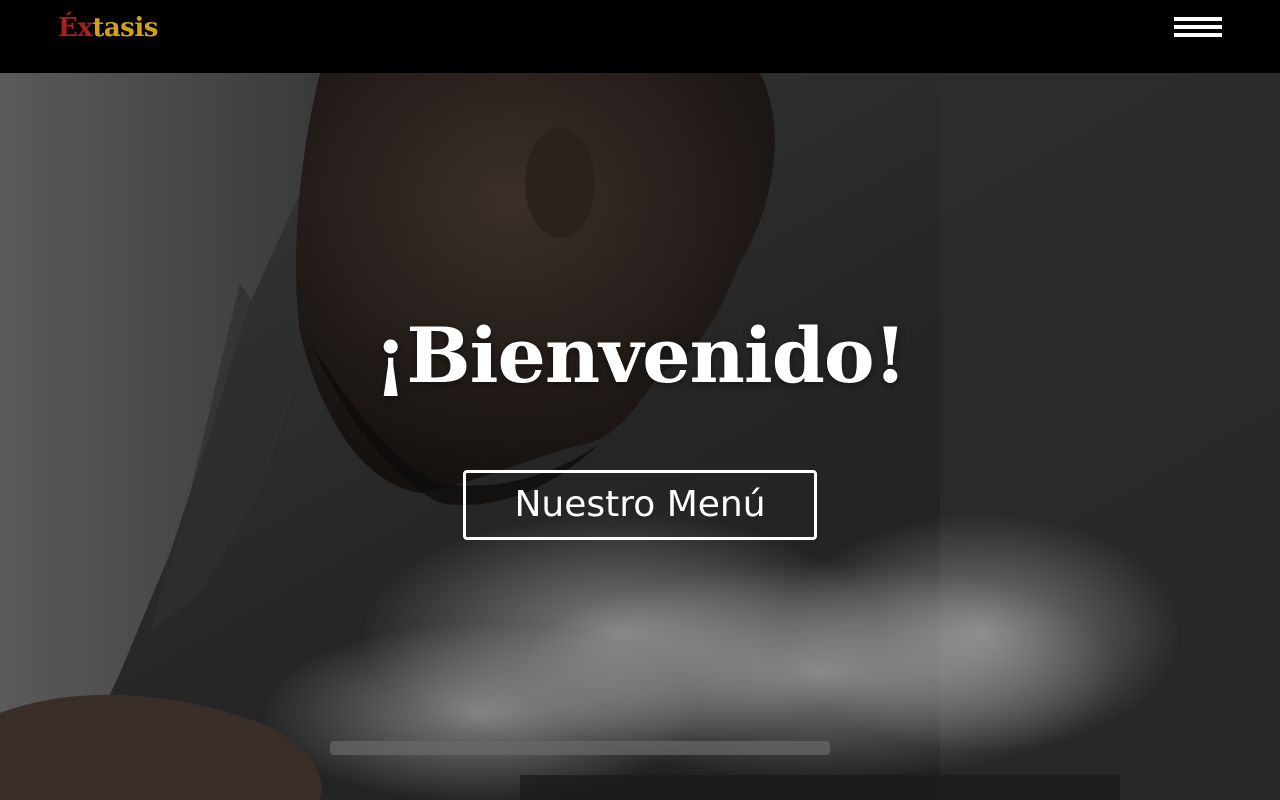  I want to click on hamburger-menu-icon, so click(1198, 29).